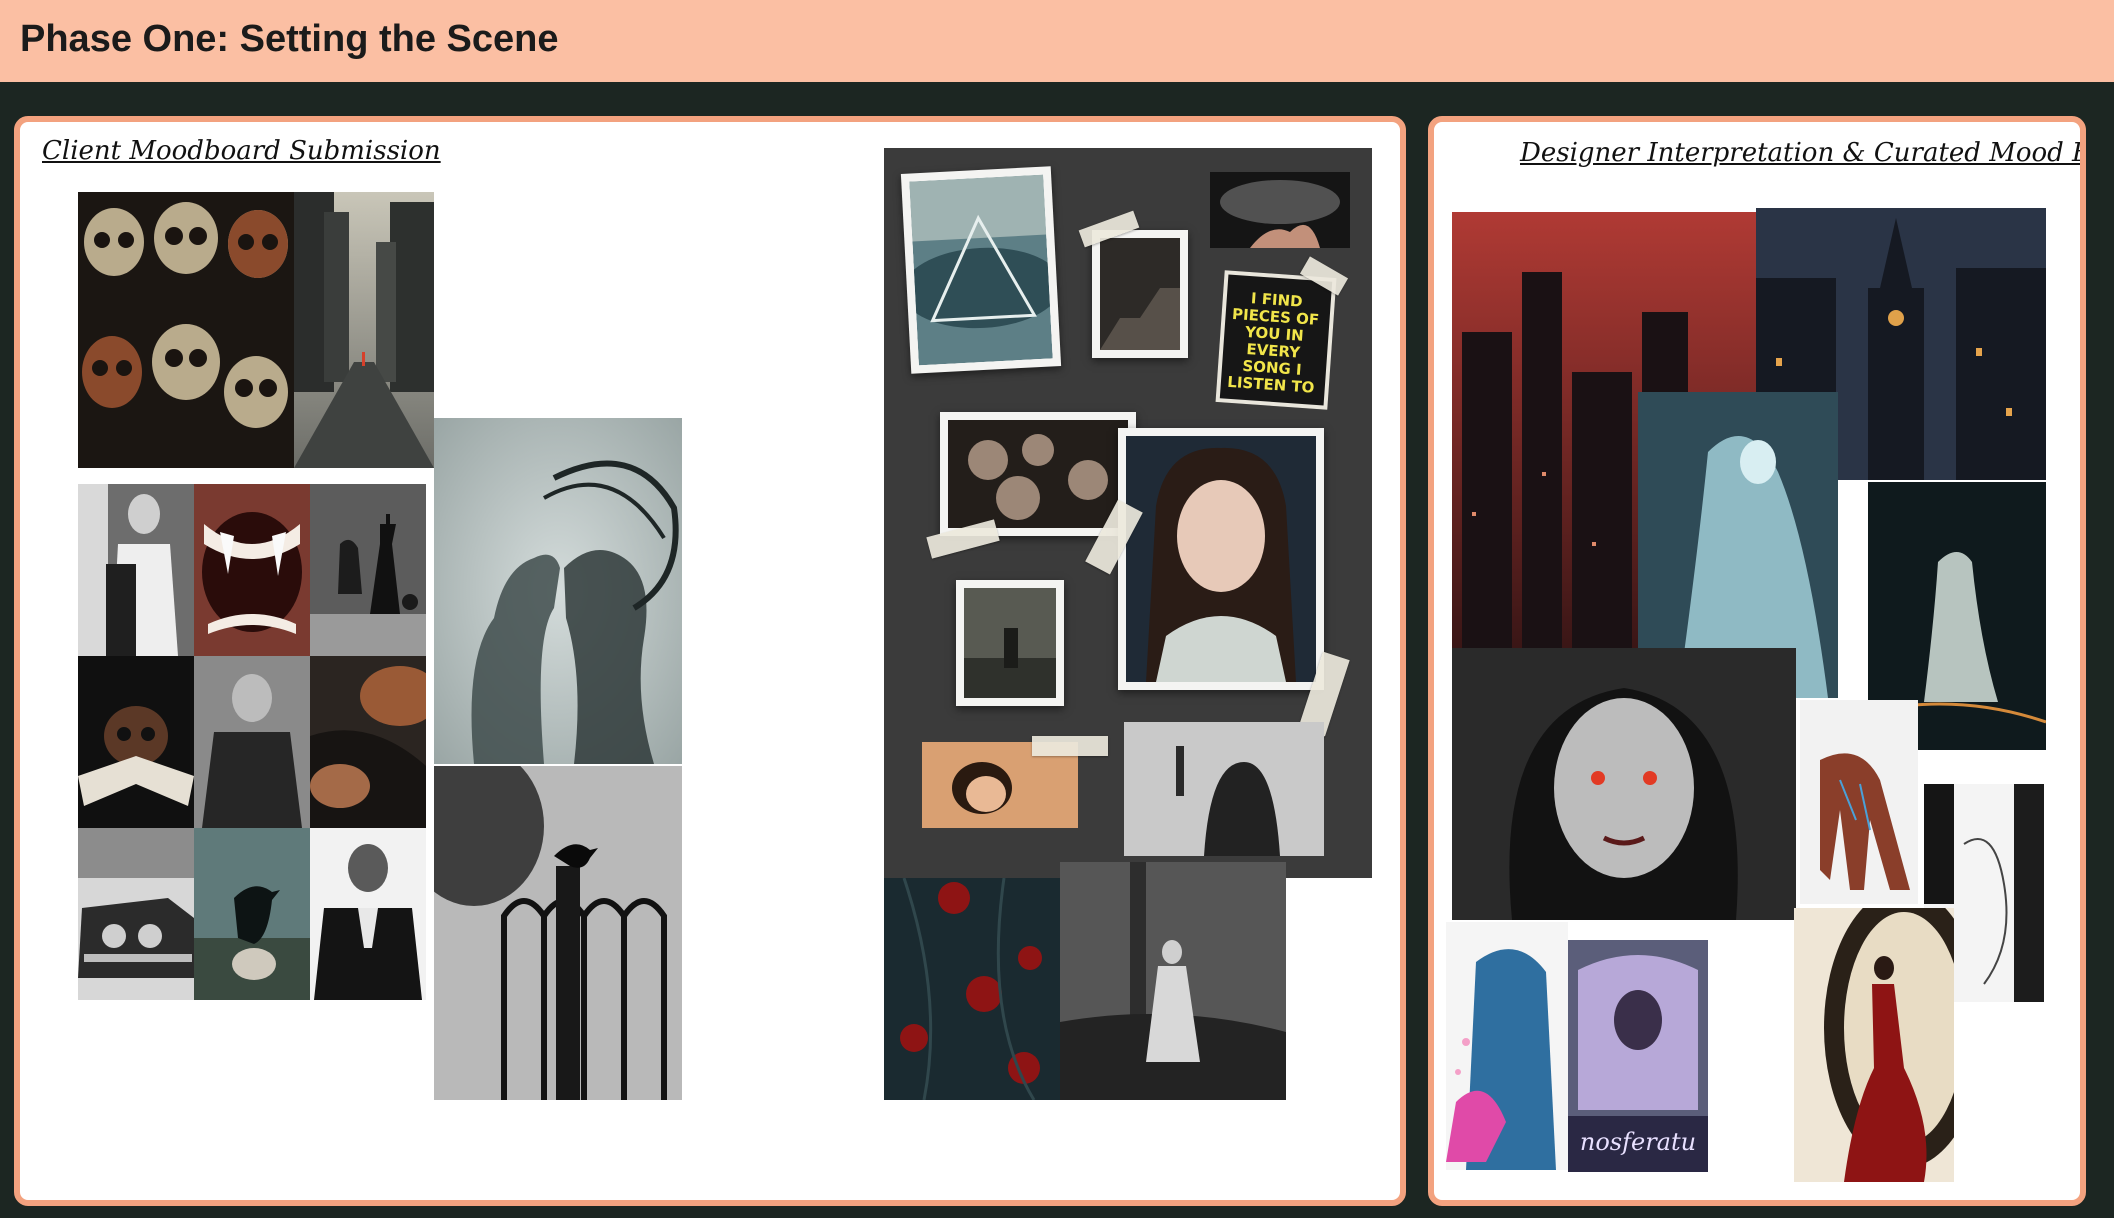 The image size is (2114, 1218). I want to click on red-roses-image, so click(972, 989).